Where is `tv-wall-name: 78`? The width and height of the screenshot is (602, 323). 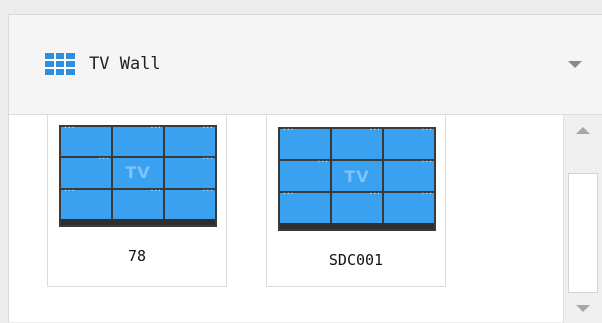
tv-wall-name: 78 is located at coordinates (137, 256).